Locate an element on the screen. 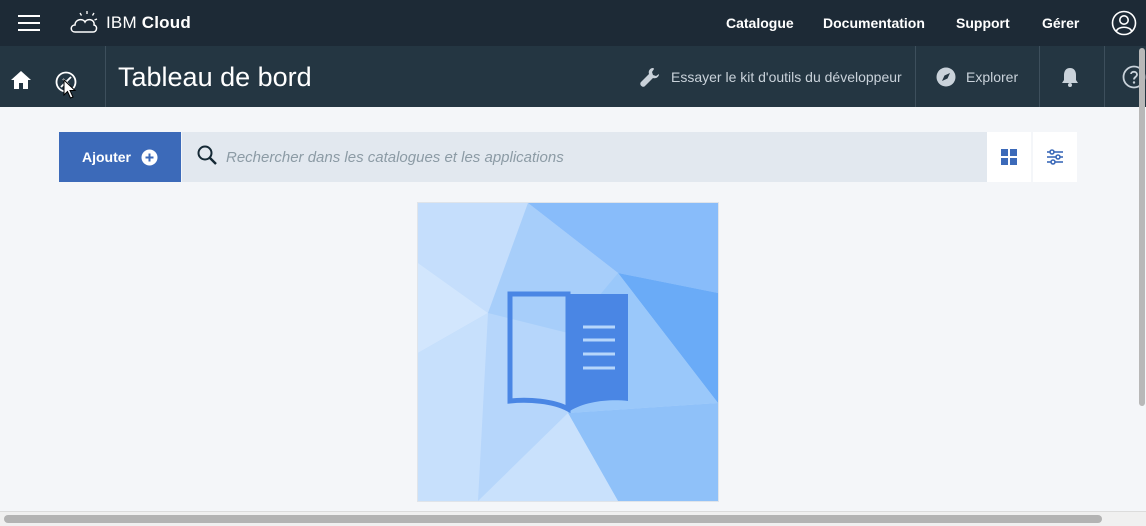  nav-manage: Gérer is located at coordinates (1060, 23).